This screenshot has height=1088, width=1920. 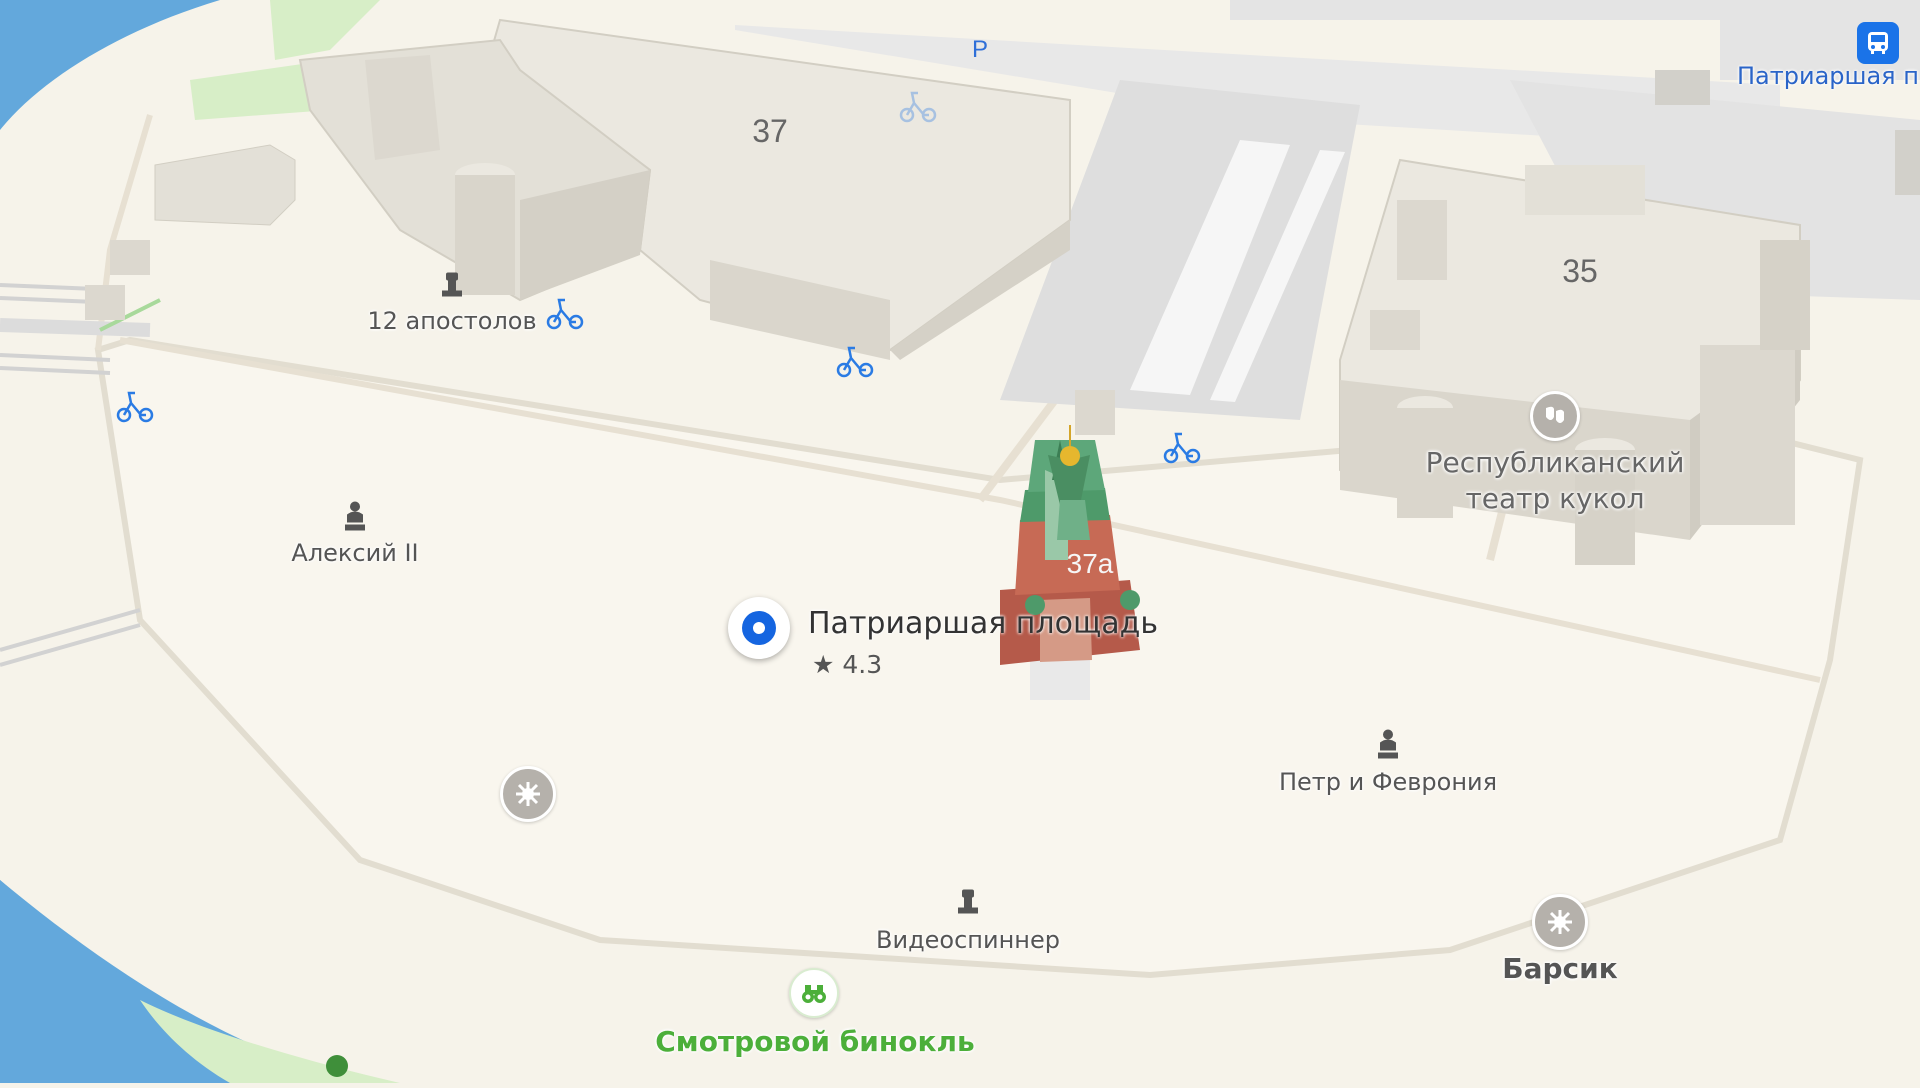 I want to click on poi-label-binoculars: Смотровой бинокль, so click(x=814, y=1041).